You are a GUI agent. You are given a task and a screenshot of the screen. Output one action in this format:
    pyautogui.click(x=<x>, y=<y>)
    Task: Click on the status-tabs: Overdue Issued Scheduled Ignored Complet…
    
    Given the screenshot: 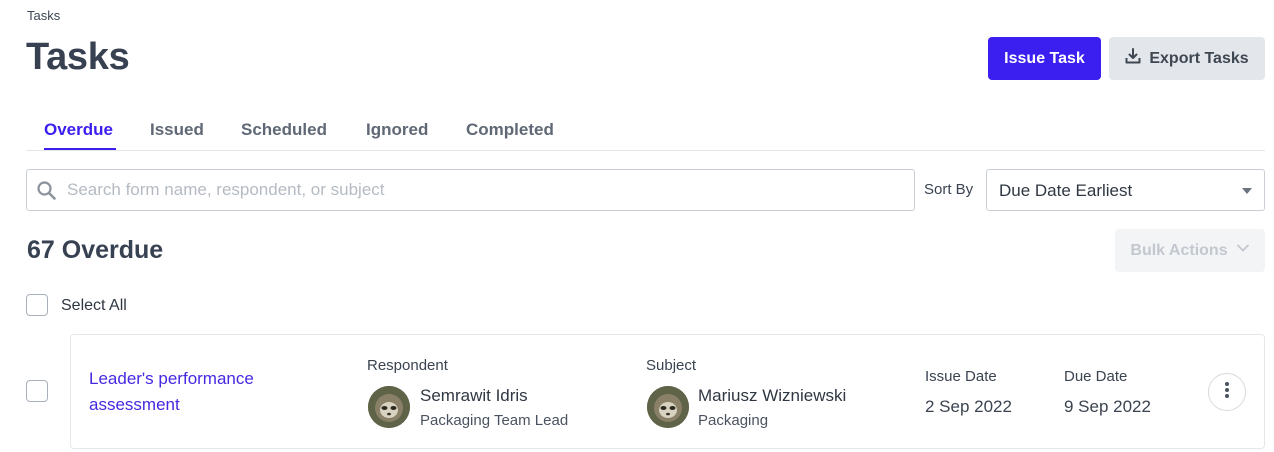 What is the action you would take?
    pyautogui.click(x=645, y=131)
    